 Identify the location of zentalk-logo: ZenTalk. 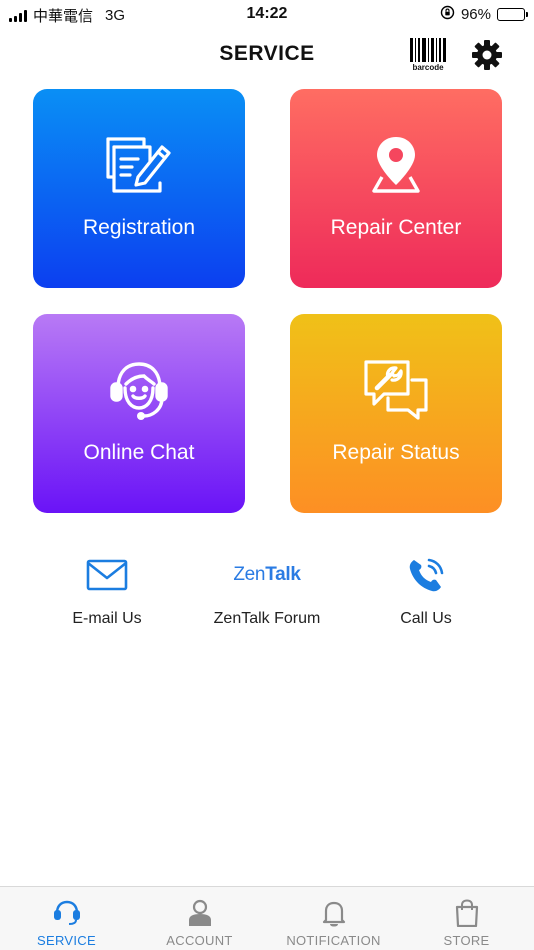
(267, 575).